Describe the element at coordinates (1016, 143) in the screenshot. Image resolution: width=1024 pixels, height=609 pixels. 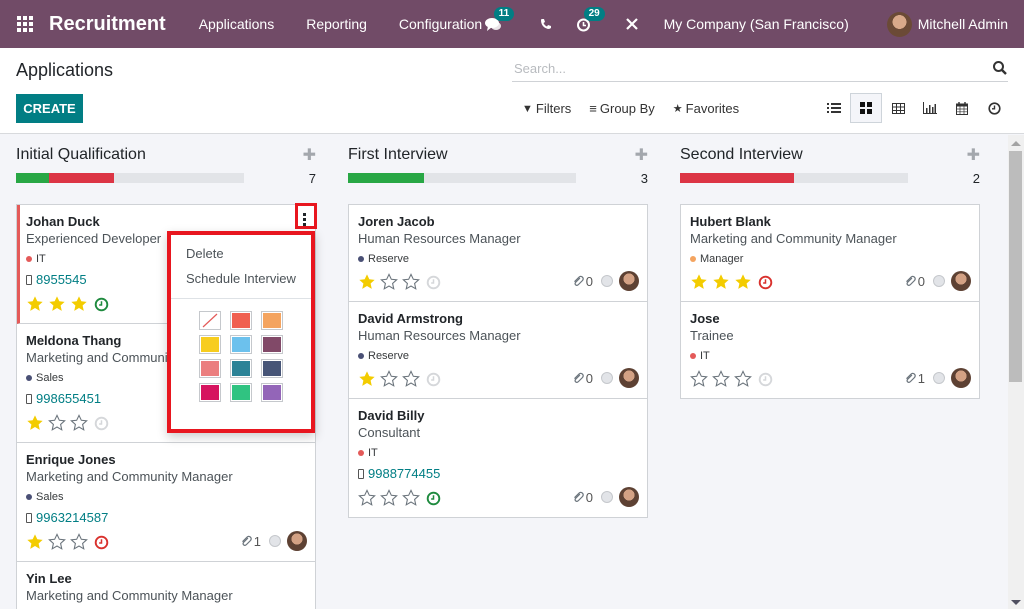
I see `scroll-up-arrow` at that location.